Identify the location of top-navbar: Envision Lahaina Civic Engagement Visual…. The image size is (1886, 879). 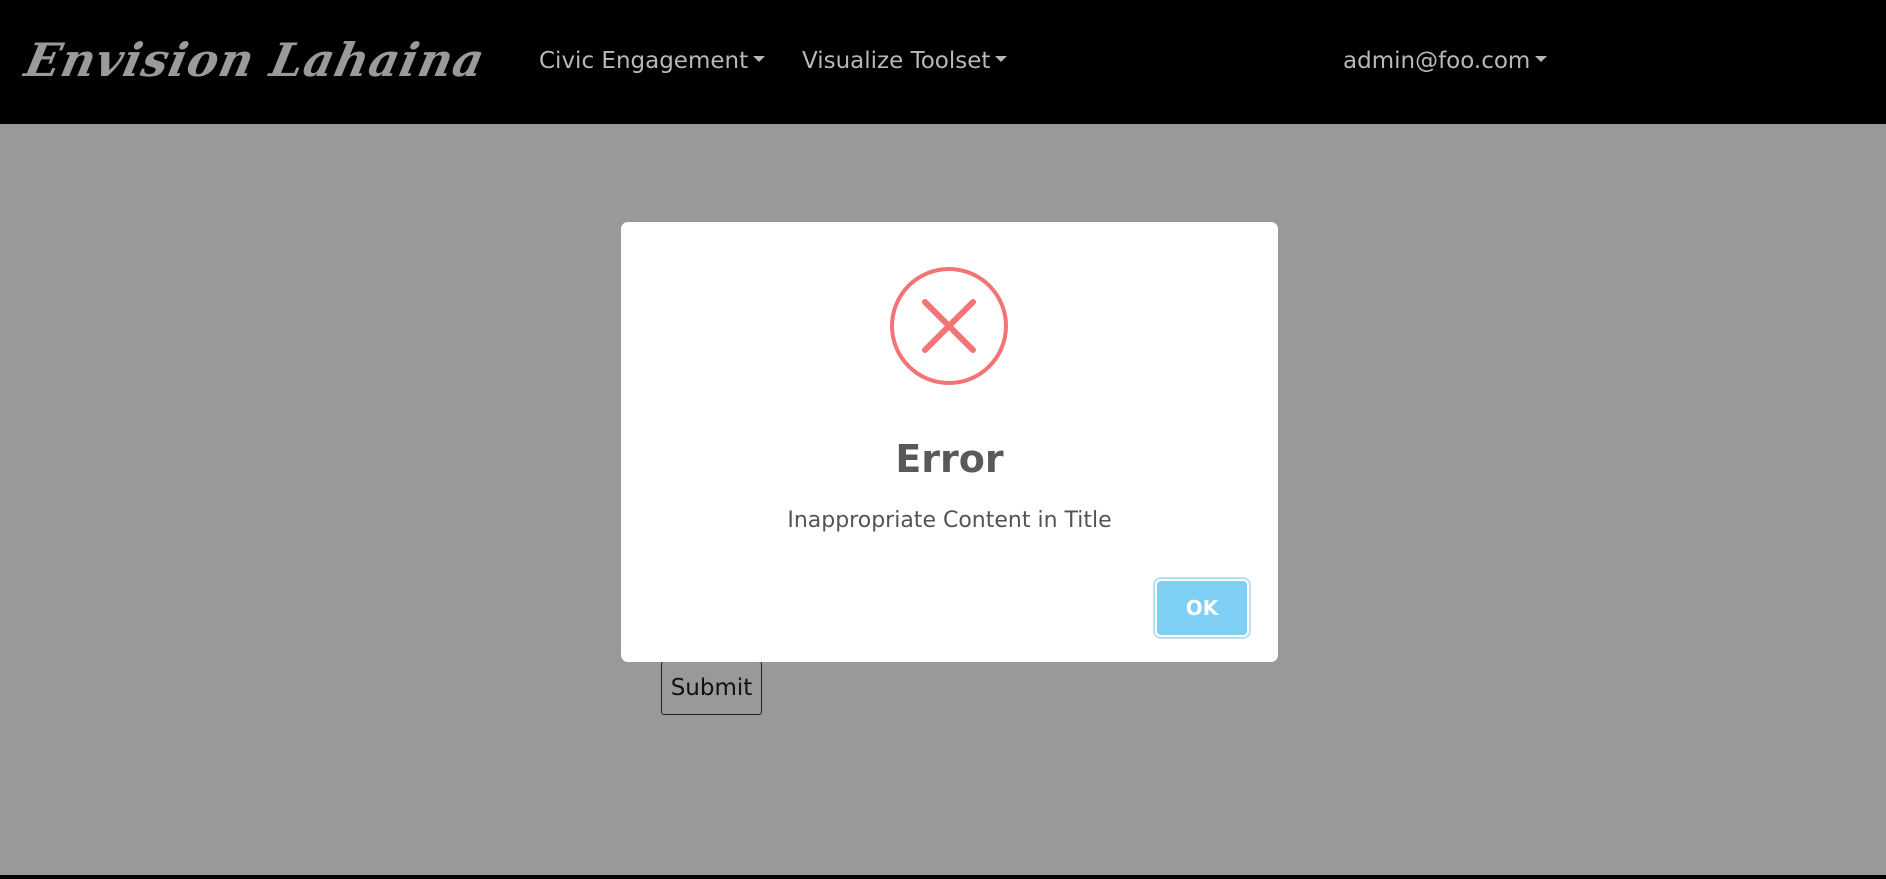
(943, 62).